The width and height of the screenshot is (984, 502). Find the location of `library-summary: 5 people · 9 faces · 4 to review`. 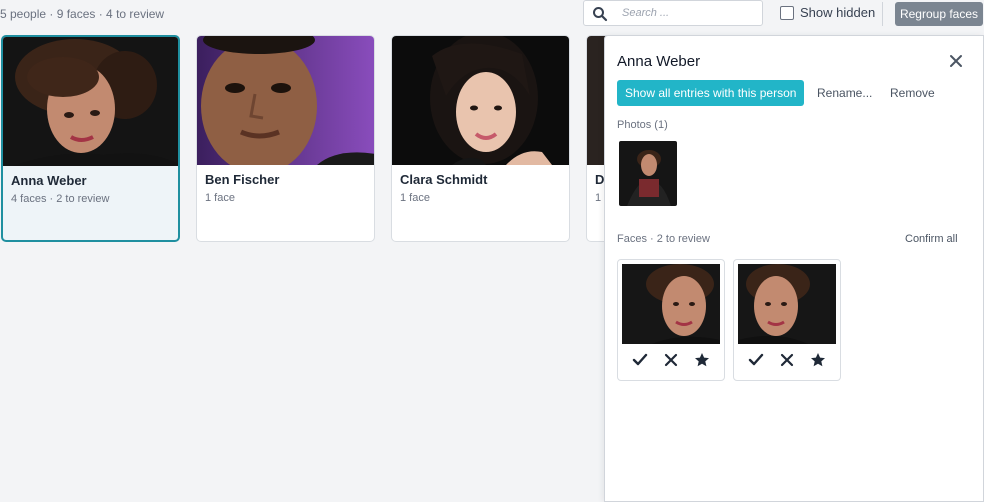

library-summary: 5 people · 9 faces · 4 to review is located at coordinates (82, 14).